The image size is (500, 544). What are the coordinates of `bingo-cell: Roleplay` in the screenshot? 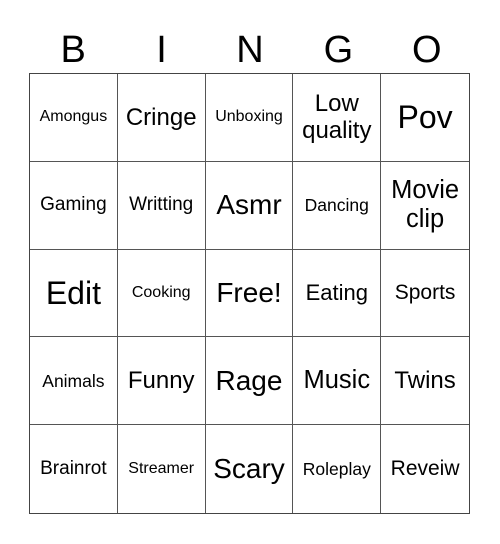 It's located at (337, 469).